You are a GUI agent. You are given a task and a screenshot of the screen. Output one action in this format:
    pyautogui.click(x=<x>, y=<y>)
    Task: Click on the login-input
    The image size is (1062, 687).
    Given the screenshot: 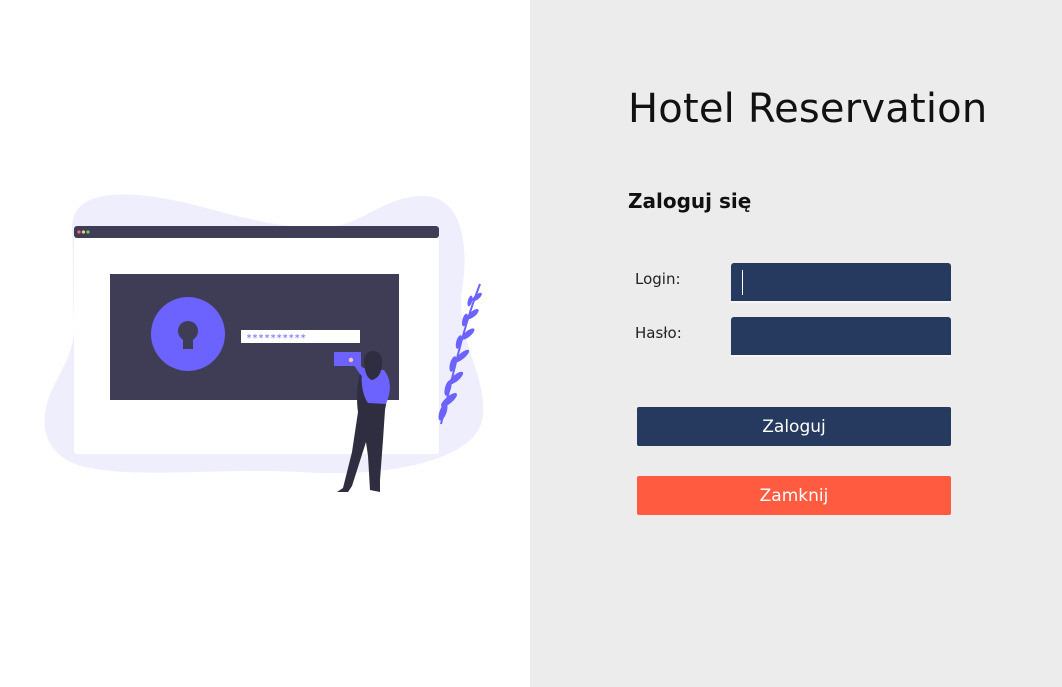 What is the action you would take?
    pyautogui.click(x=841, y=282)
    